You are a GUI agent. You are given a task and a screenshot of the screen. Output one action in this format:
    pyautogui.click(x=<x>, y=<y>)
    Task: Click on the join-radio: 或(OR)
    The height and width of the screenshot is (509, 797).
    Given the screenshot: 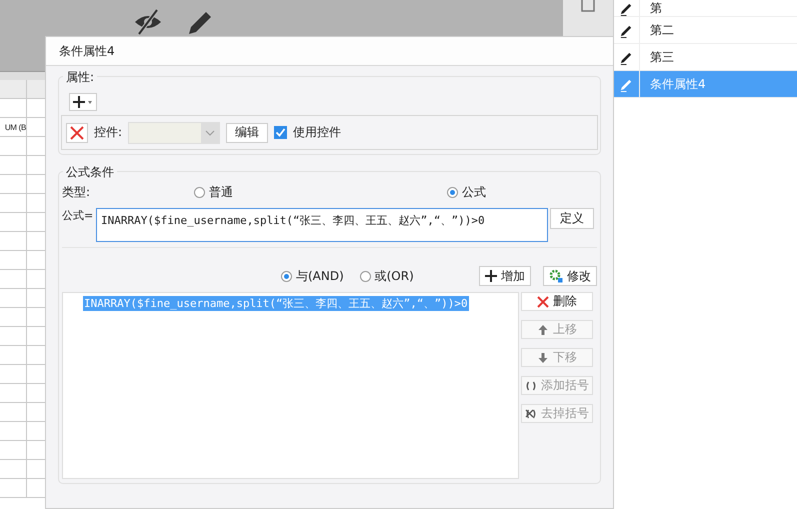 What is the action you would take?
    pyautogui.click(x=420, y=276)
    